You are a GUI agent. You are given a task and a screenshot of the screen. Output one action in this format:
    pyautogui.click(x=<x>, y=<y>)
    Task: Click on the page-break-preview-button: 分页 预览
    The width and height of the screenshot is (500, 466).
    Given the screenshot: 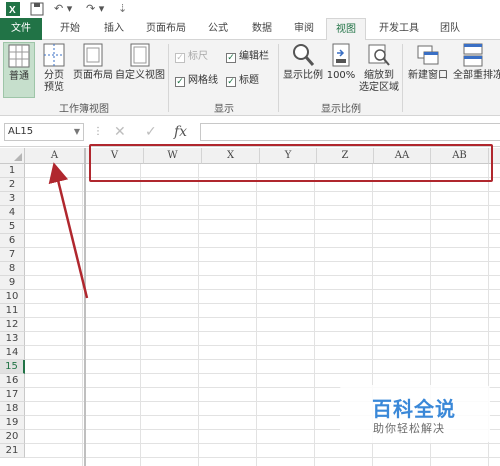 What is the action you would take?
    pyautogui.click(x=54, y=68)
    